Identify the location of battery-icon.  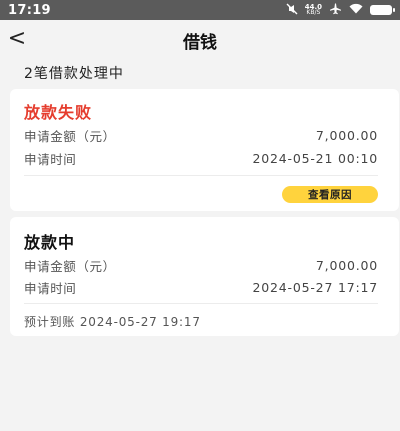
(382, 10).